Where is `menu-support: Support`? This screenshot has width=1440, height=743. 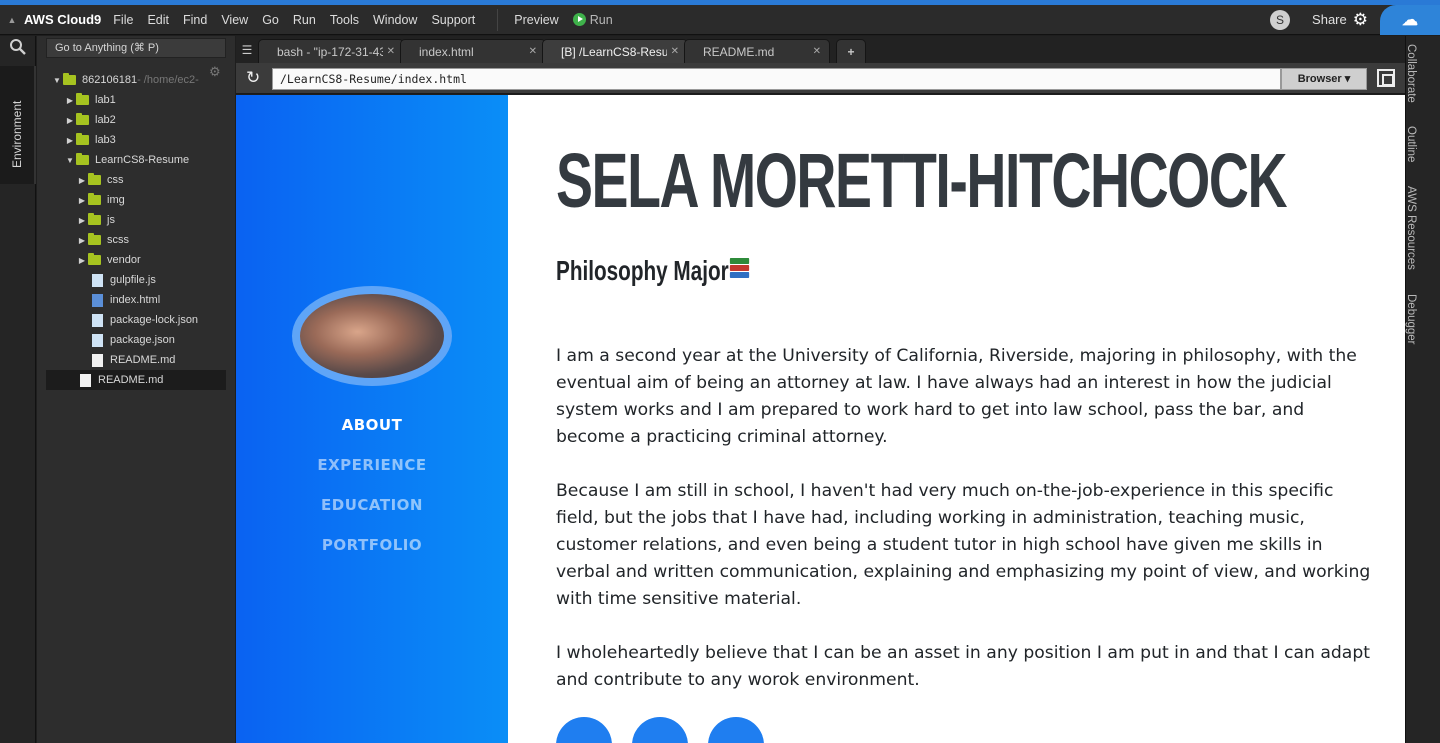
menu-support: Support is located at coordinates (453, 20).